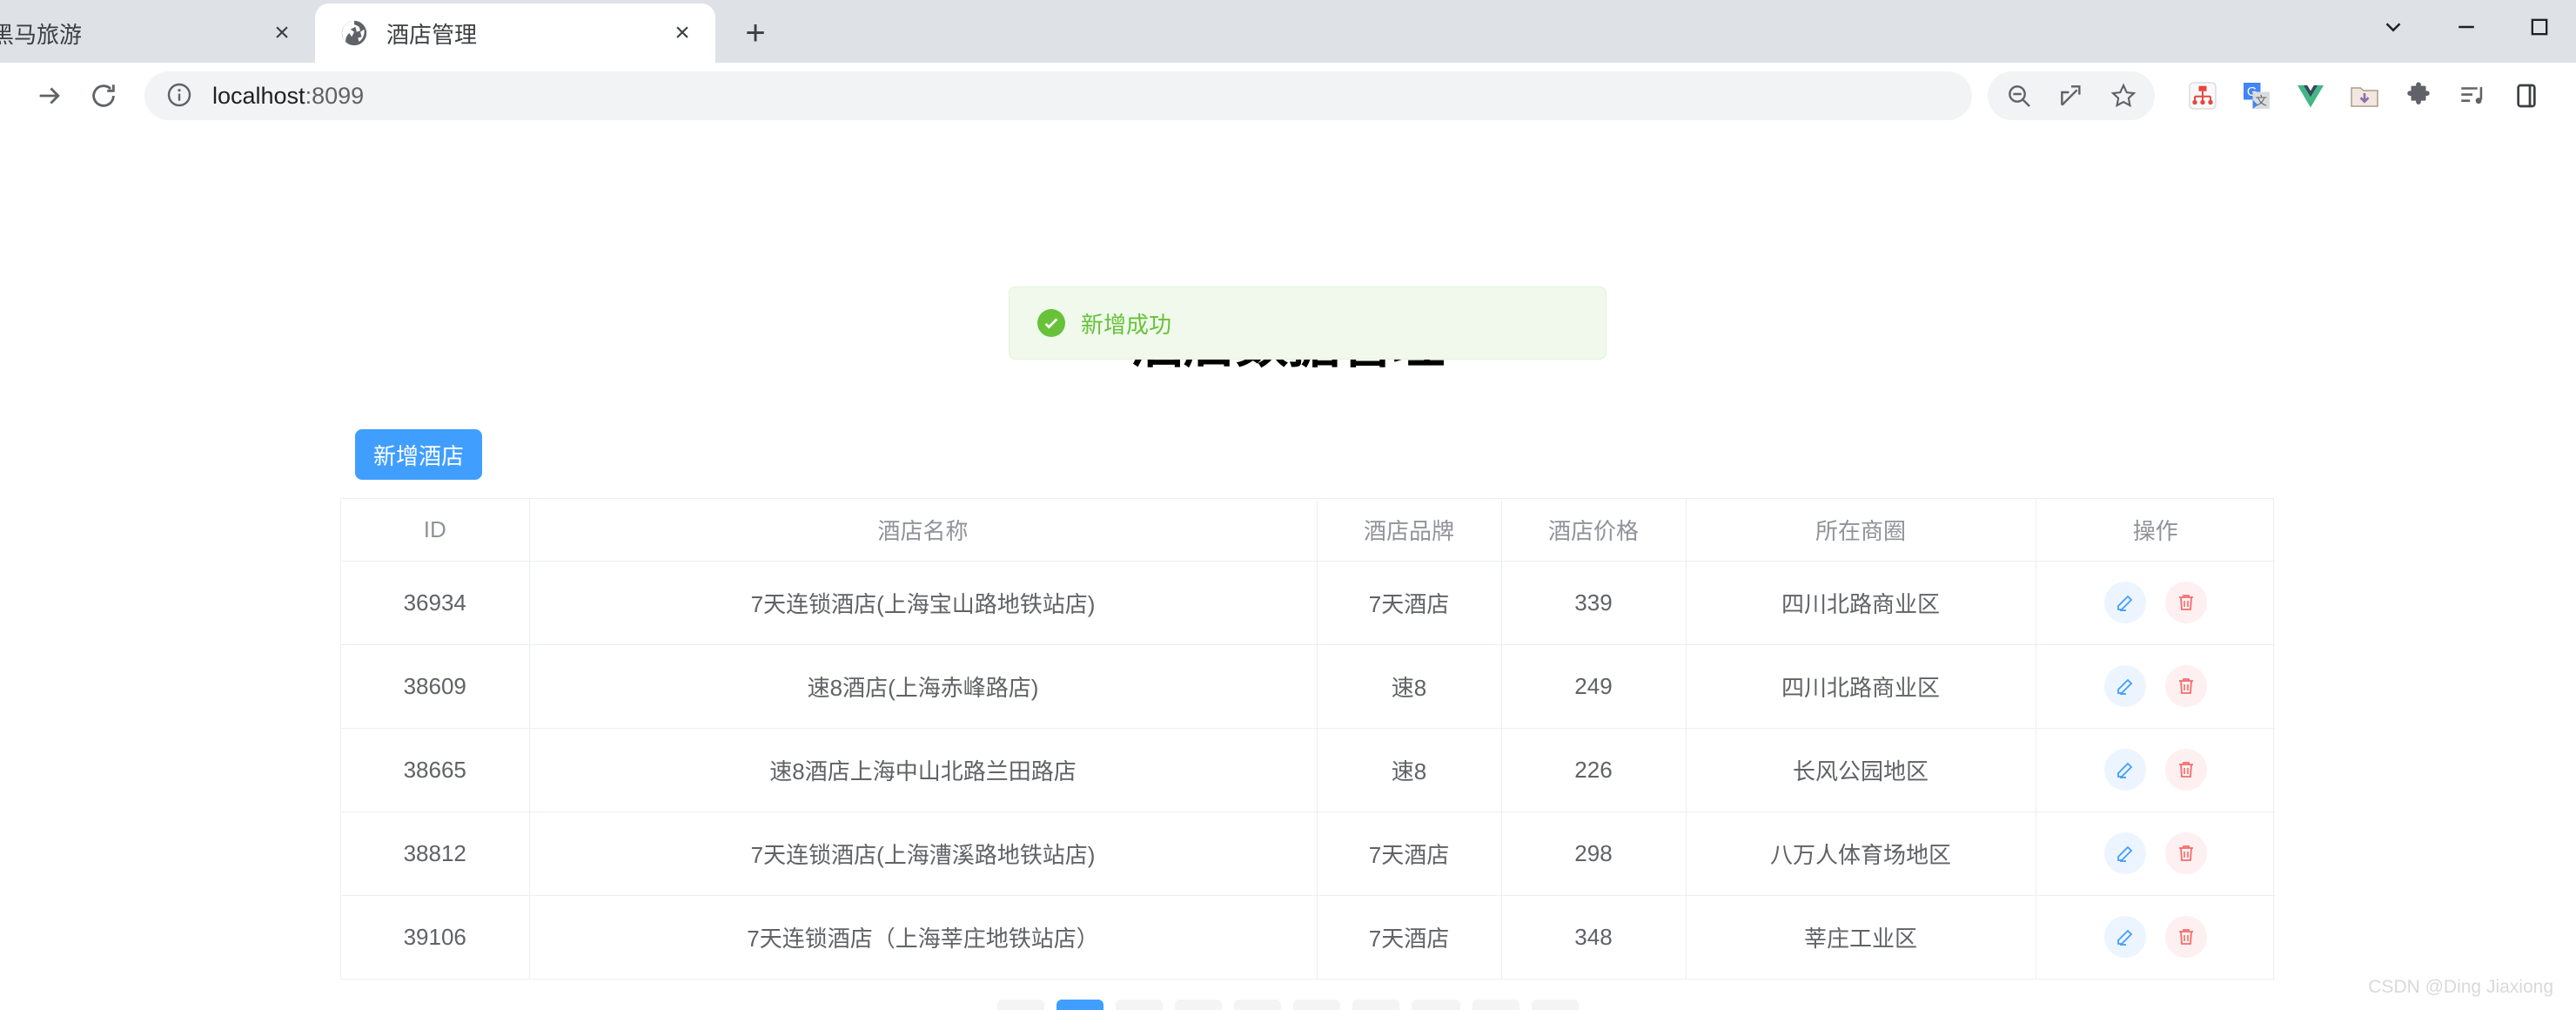 The height and width of the screenshot is (1010, 2576). What do you see at coordinates (2526, 95) in the screenshot?
I see `side-panel-icon` at bounding box center [2526, 95].